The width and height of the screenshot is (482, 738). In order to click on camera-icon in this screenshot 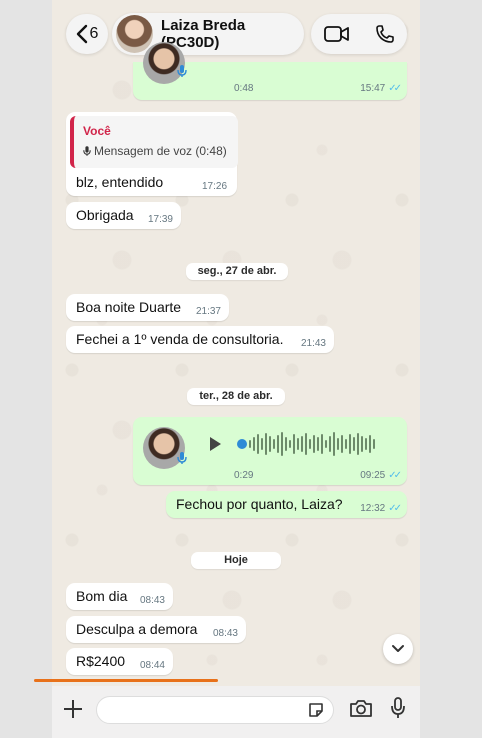, I will do `click(361, 708)`.